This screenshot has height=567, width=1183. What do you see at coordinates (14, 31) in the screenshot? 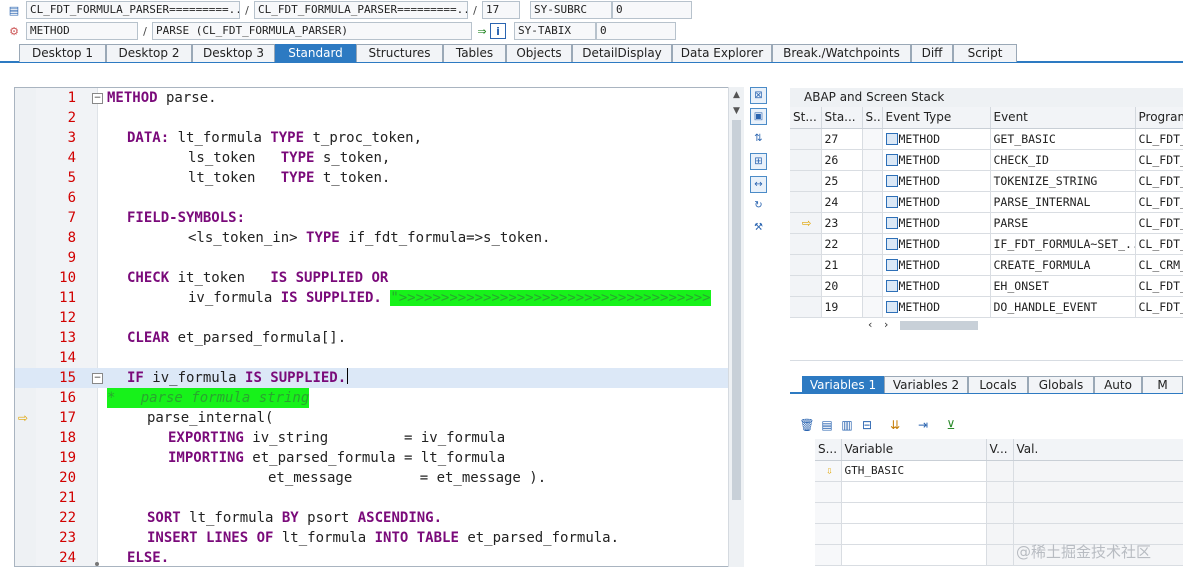
I see `gear-icon: ⚙` at bounding box center [14, 31].